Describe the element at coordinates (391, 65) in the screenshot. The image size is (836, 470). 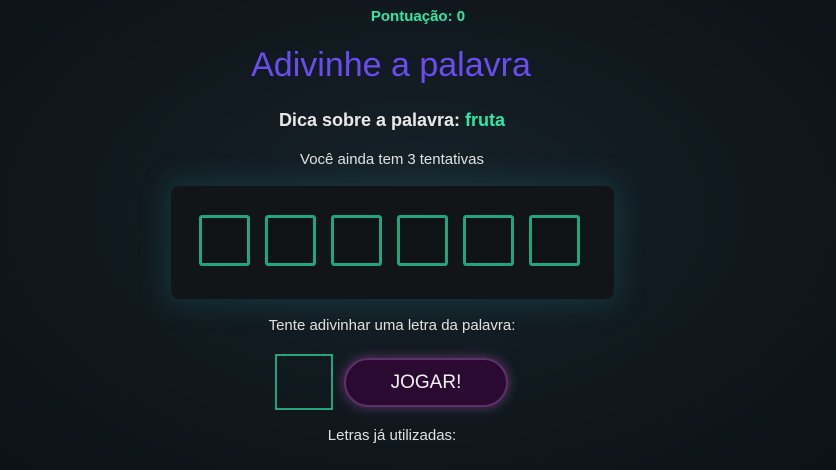
I see `page-title: Adivinhe a palavra` at that location.